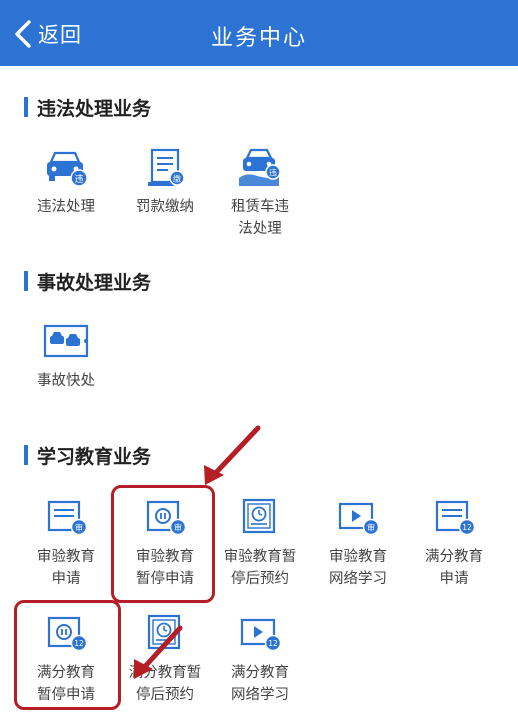 Image resolution: width=518 pixels, height=715 pixels. Describe the element at coordinates (165, 684) in the screenshot. I see `service-item-label: 满分教育暂 停后预约` at that location.